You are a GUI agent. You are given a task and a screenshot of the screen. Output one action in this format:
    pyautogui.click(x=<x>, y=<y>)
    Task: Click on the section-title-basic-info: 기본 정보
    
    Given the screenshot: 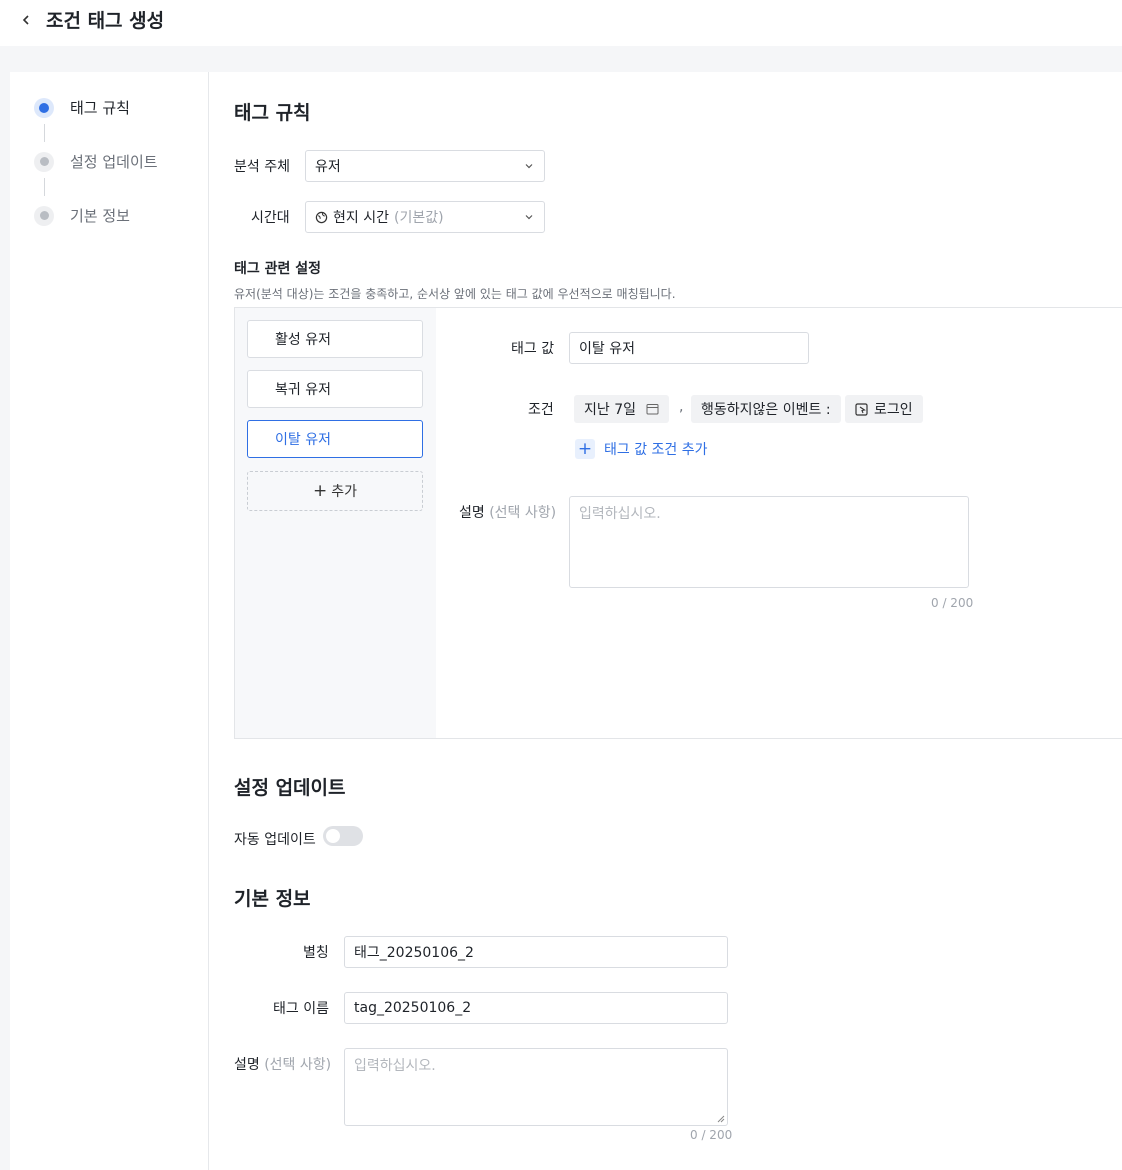 What is the action you would take?
    pyautogui.click(x=272, y=899)
    